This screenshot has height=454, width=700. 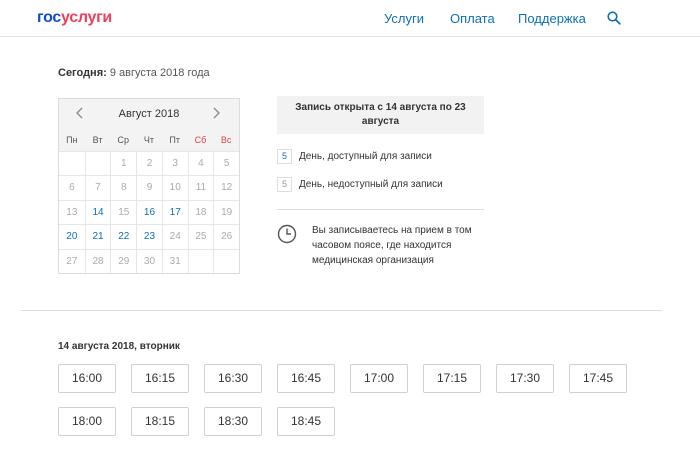 What do you see at coordinates (149, 114) in the screenshot?
I see `calendar-header: Август 2018` at bounding box center [149, 114].